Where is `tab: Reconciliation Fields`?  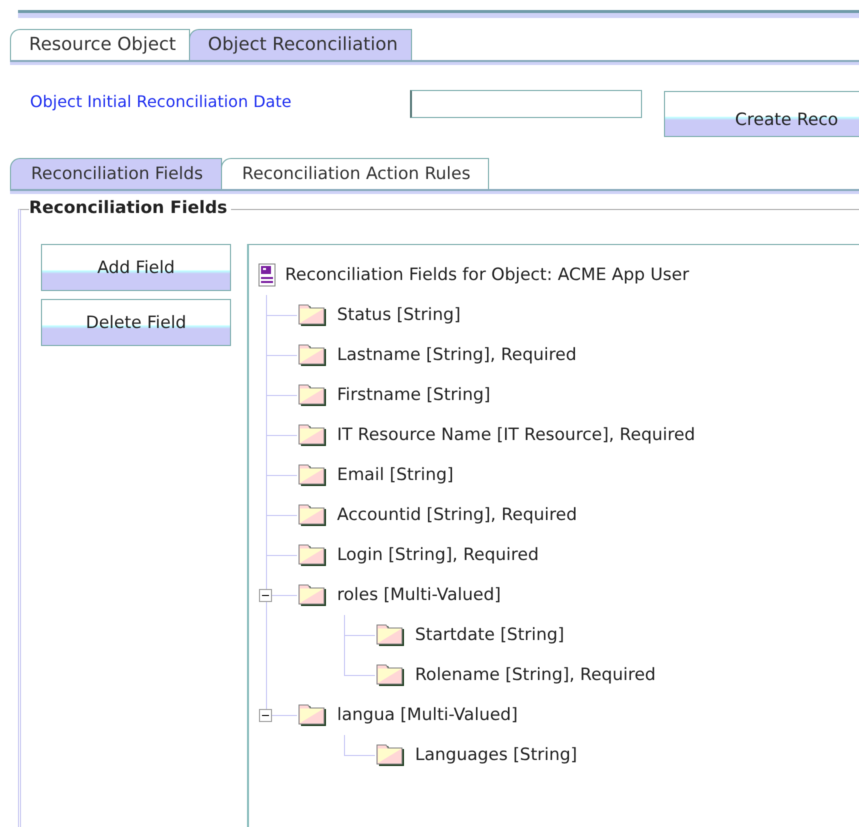
tab: Reconciliation Fields is located at coordinates (116, 173).